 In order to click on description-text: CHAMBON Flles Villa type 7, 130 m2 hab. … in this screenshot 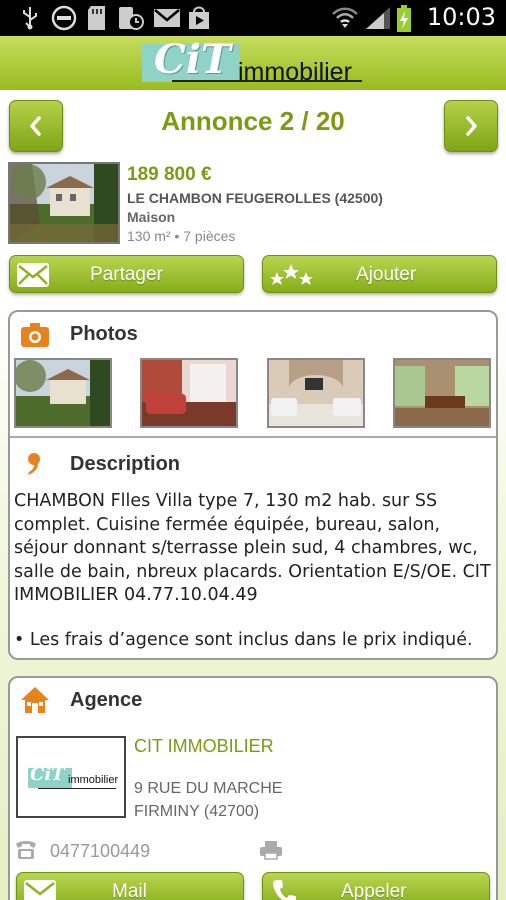, I will do `click(252, 548)`.